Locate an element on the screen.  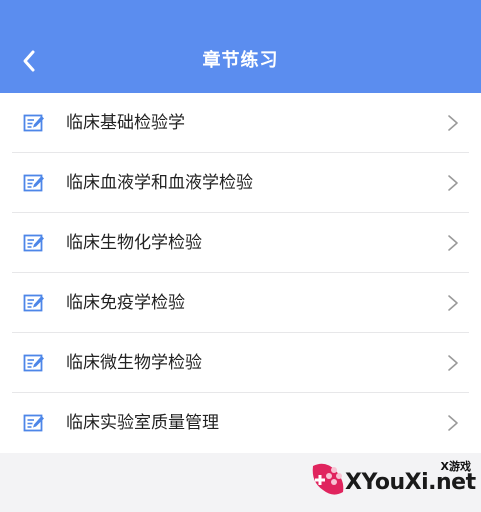
chapter-label: 临床微生物学检验 is located at coordinates (134, 363).